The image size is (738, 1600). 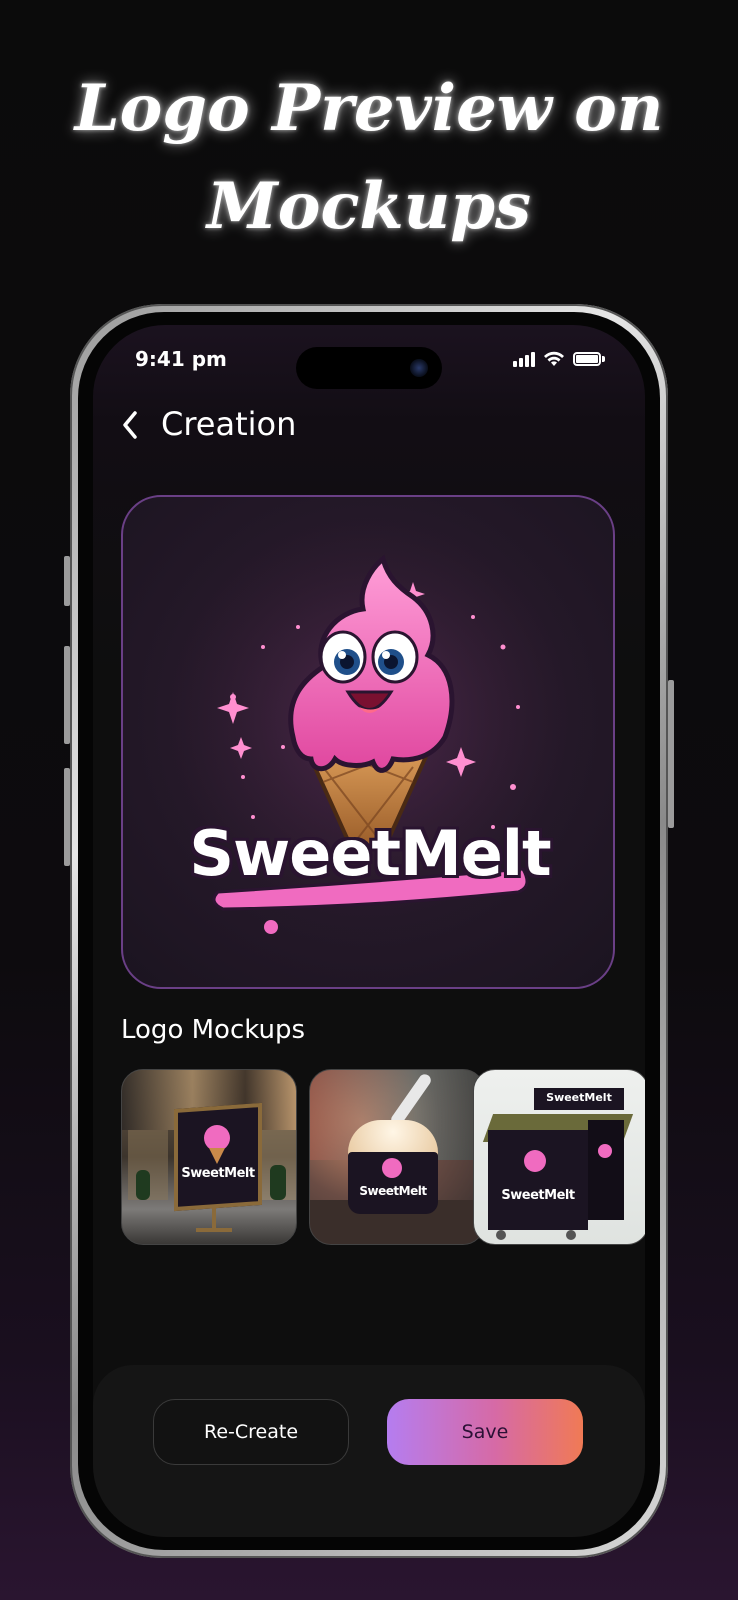 What do you see at coordinates (67, 695) in the screenshot?
I see `phone-volume-up` at bounding box center [67, 695].